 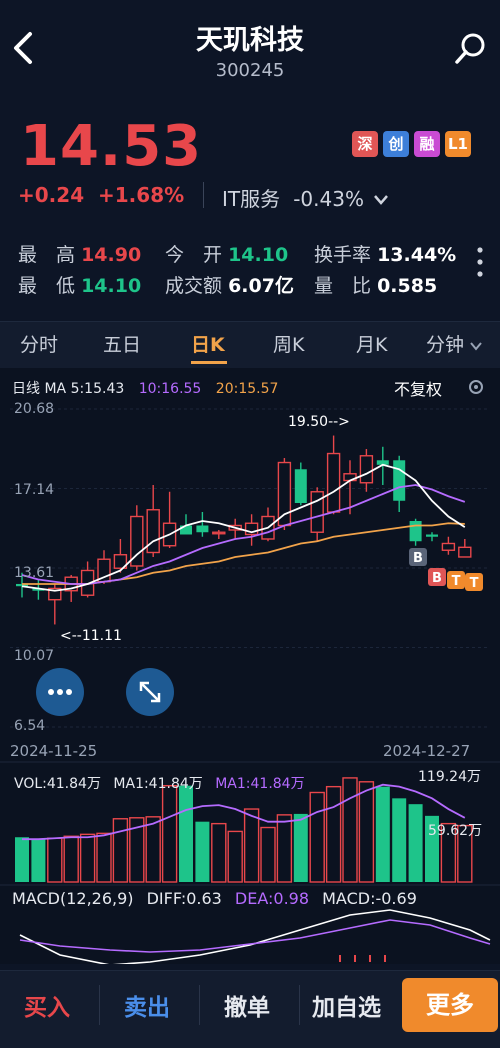 I want to click on stat-amount-label: 成交额, so click(x=194, y=286).